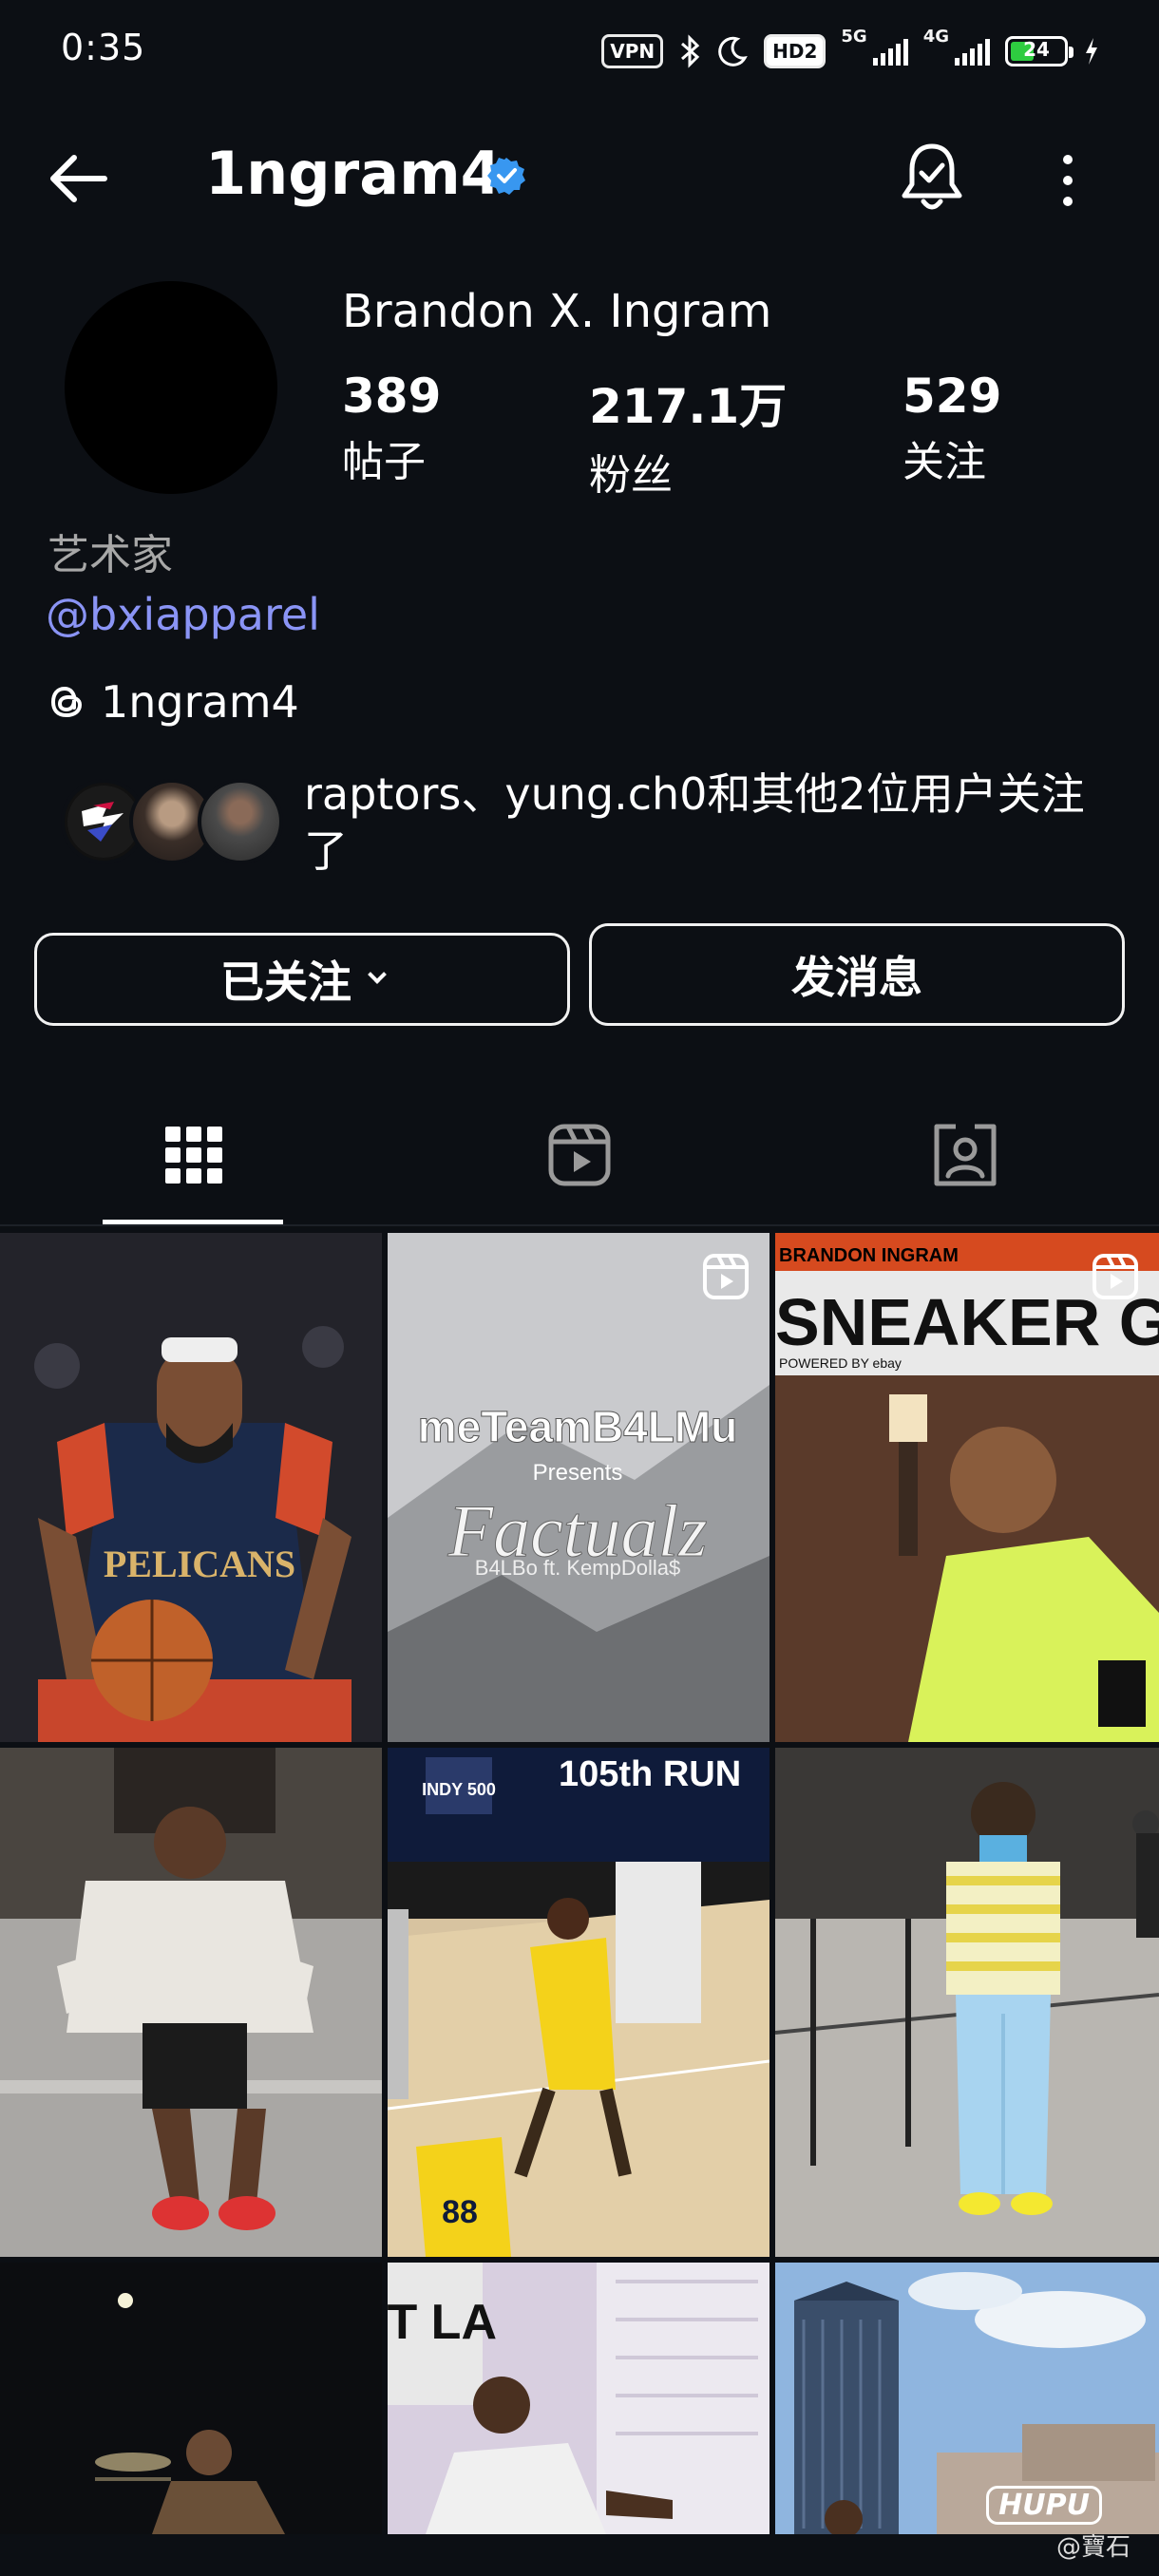  What do you see at coordinates (578, 1426) in the screenshot?
I see `post-2-text-1: meTeamB4LMu` at bounding box center [578, 1426].